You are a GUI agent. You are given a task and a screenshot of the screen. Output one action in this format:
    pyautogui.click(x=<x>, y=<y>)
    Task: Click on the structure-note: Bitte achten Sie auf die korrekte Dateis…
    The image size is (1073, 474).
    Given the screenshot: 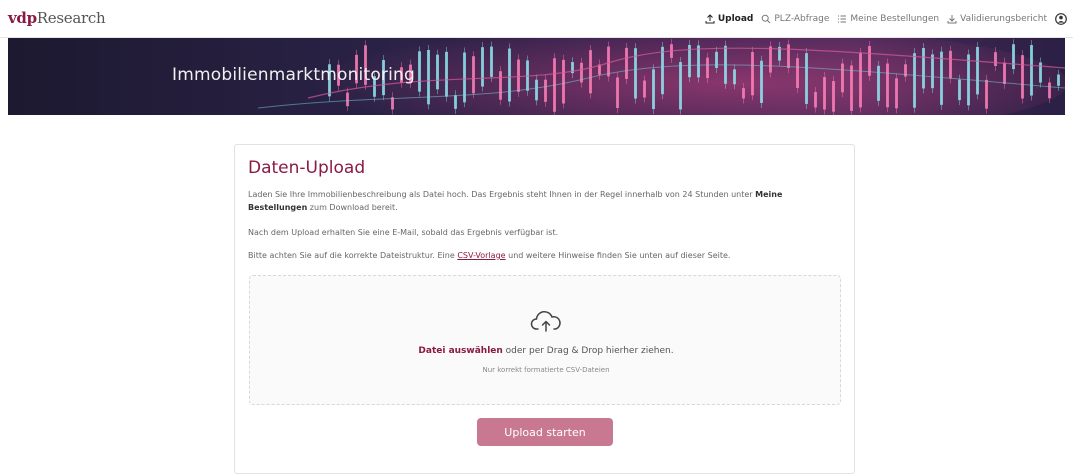 What is the action you would take?
    pyautogui.click(x=489, y=255)
    